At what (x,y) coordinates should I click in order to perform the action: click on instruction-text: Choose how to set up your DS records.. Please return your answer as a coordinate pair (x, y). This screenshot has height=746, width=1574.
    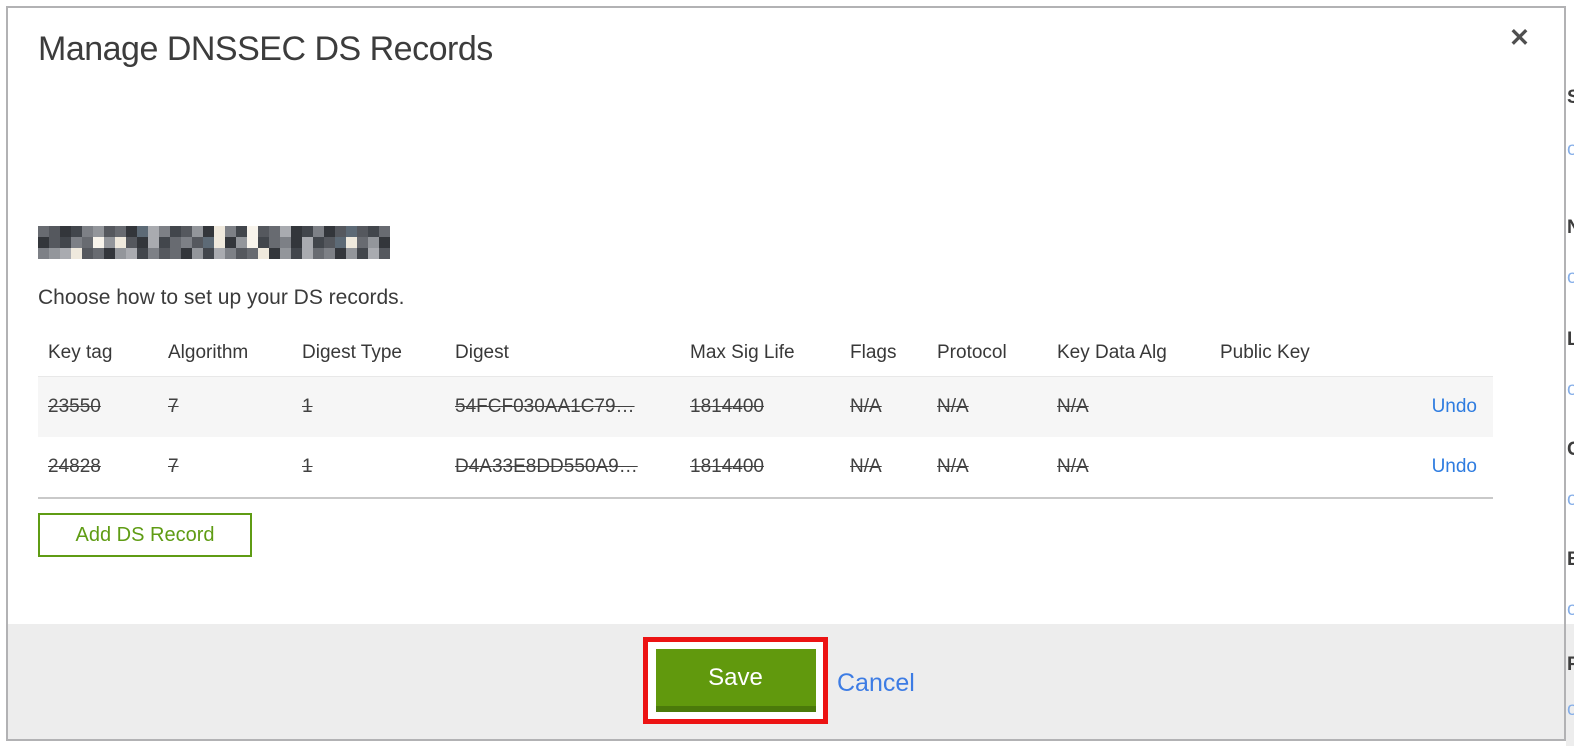
    Looking at the image, I should click on (221, 297).